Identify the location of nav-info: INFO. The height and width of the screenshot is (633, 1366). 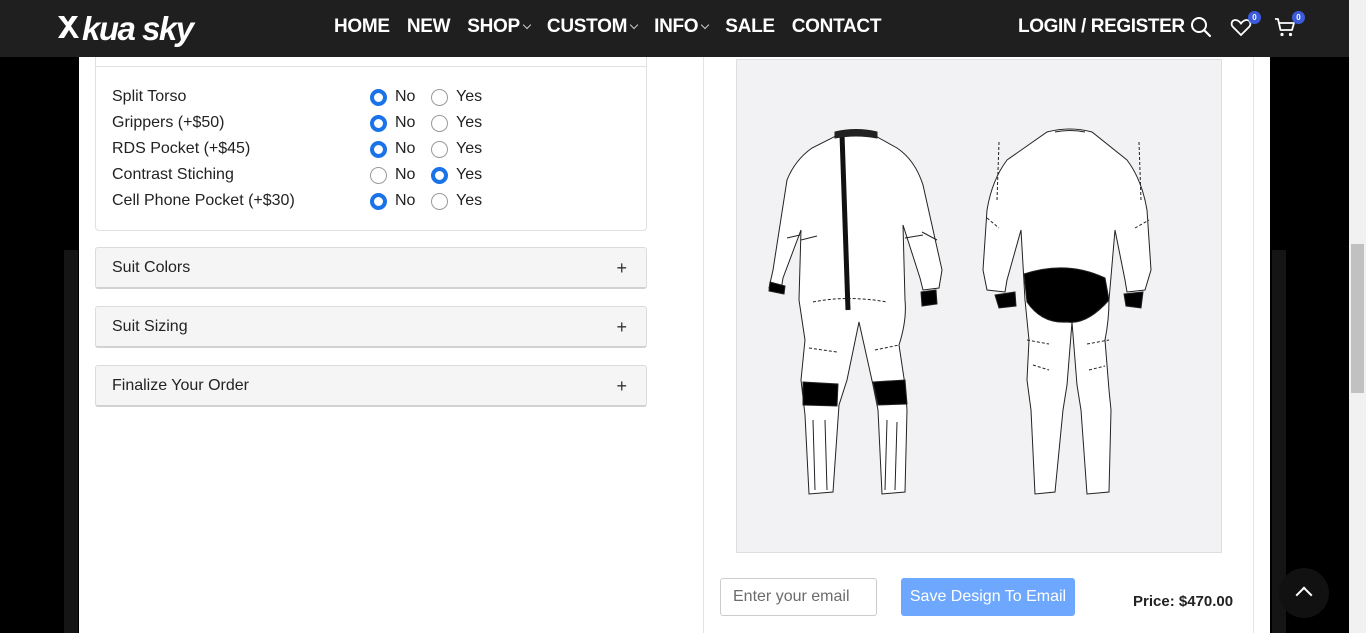
(682, 27).